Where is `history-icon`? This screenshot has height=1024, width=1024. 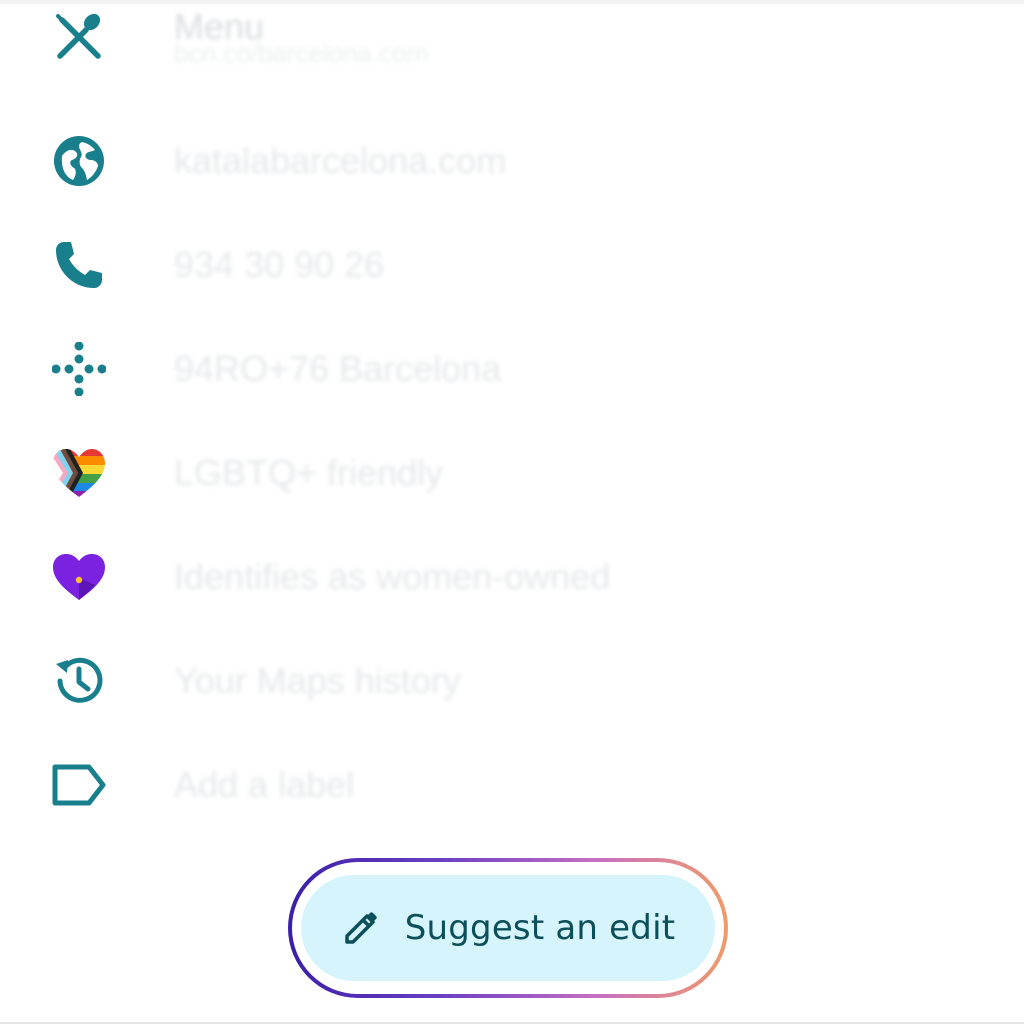 history-icon is located at coordinates (79, 681).